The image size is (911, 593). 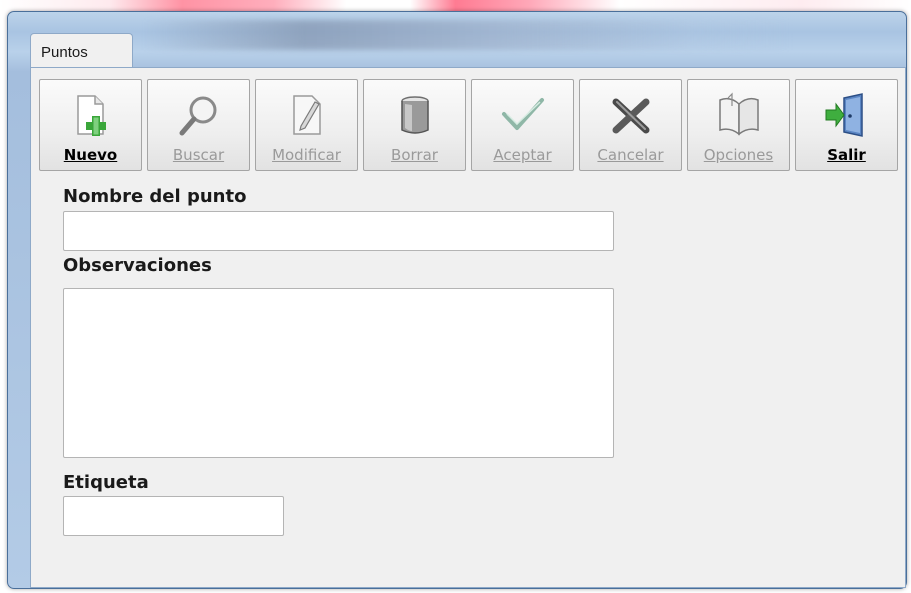 I want to click on borrar-button: Borrar, so click(x=414, y=125).